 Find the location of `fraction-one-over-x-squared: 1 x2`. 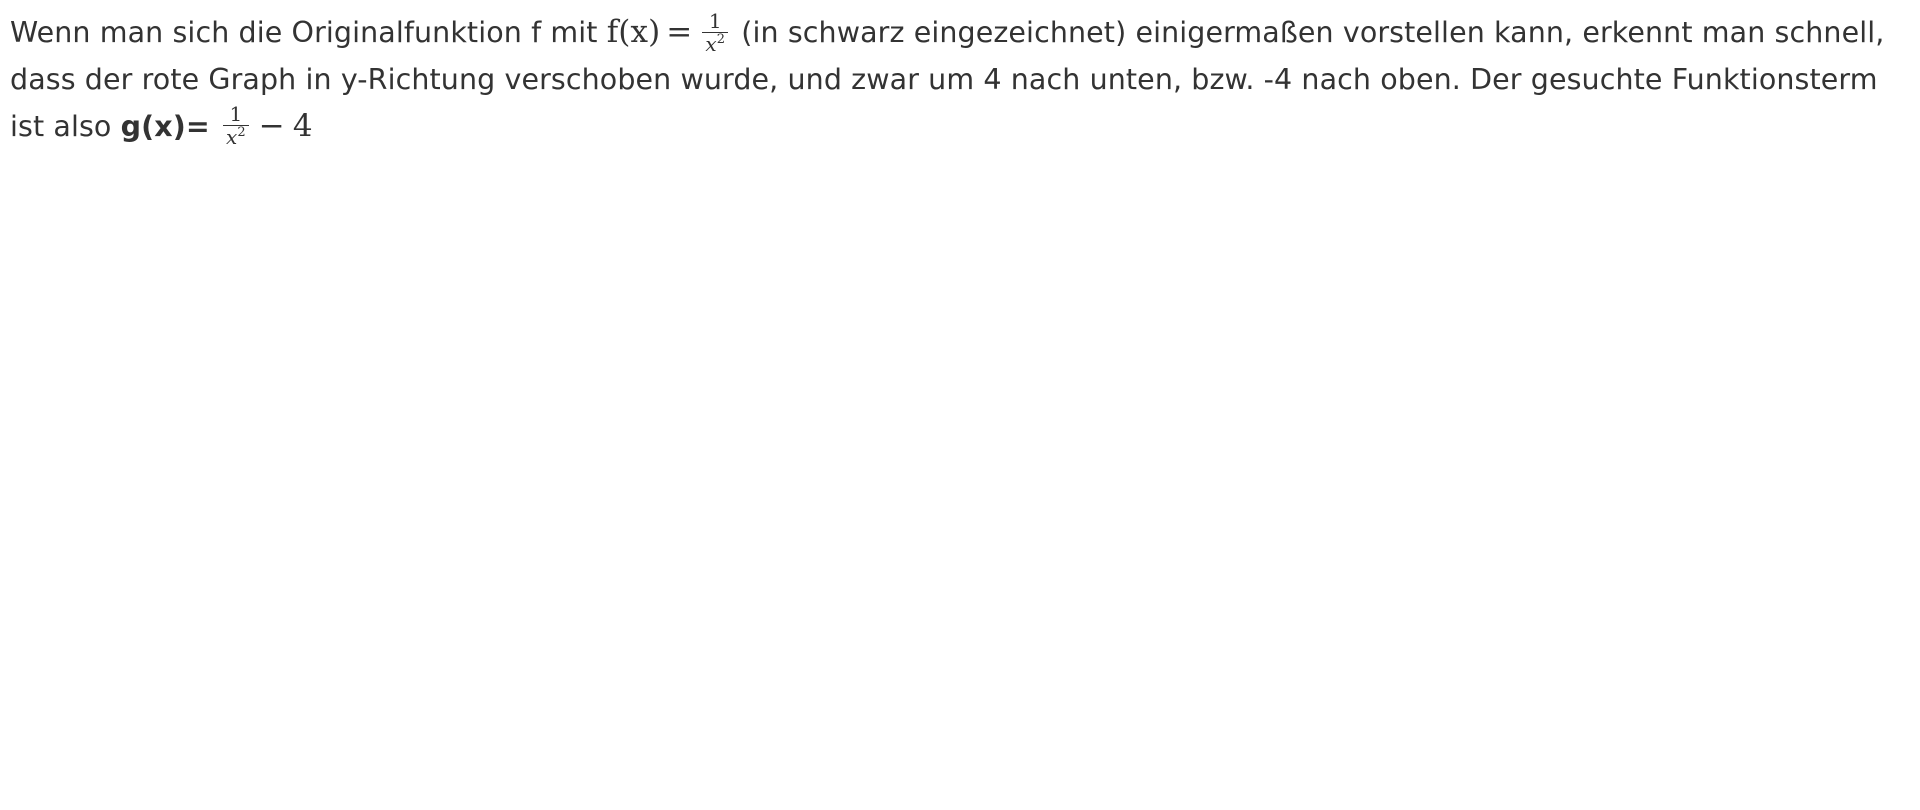

fraction-one-over-x-squared: 1 x2 is located at coordinates (715, 32).